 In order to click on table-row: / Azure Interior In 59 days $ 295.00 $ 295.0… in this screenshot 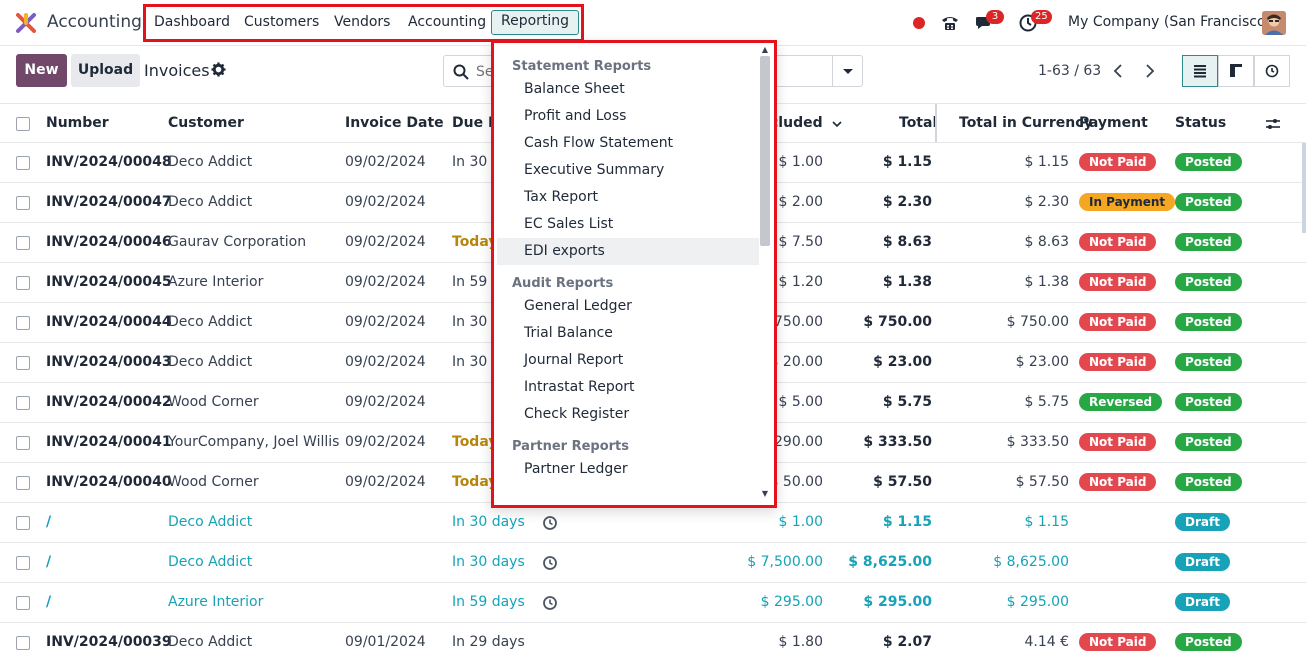, I will do `click(653, 603)`.